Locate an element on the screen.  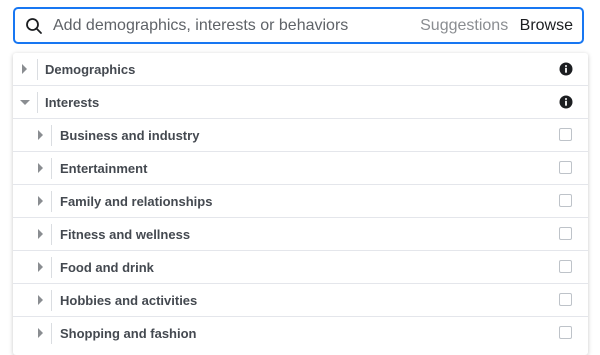
suggestions-link: Suggestions is located at coordinates (464, 25).